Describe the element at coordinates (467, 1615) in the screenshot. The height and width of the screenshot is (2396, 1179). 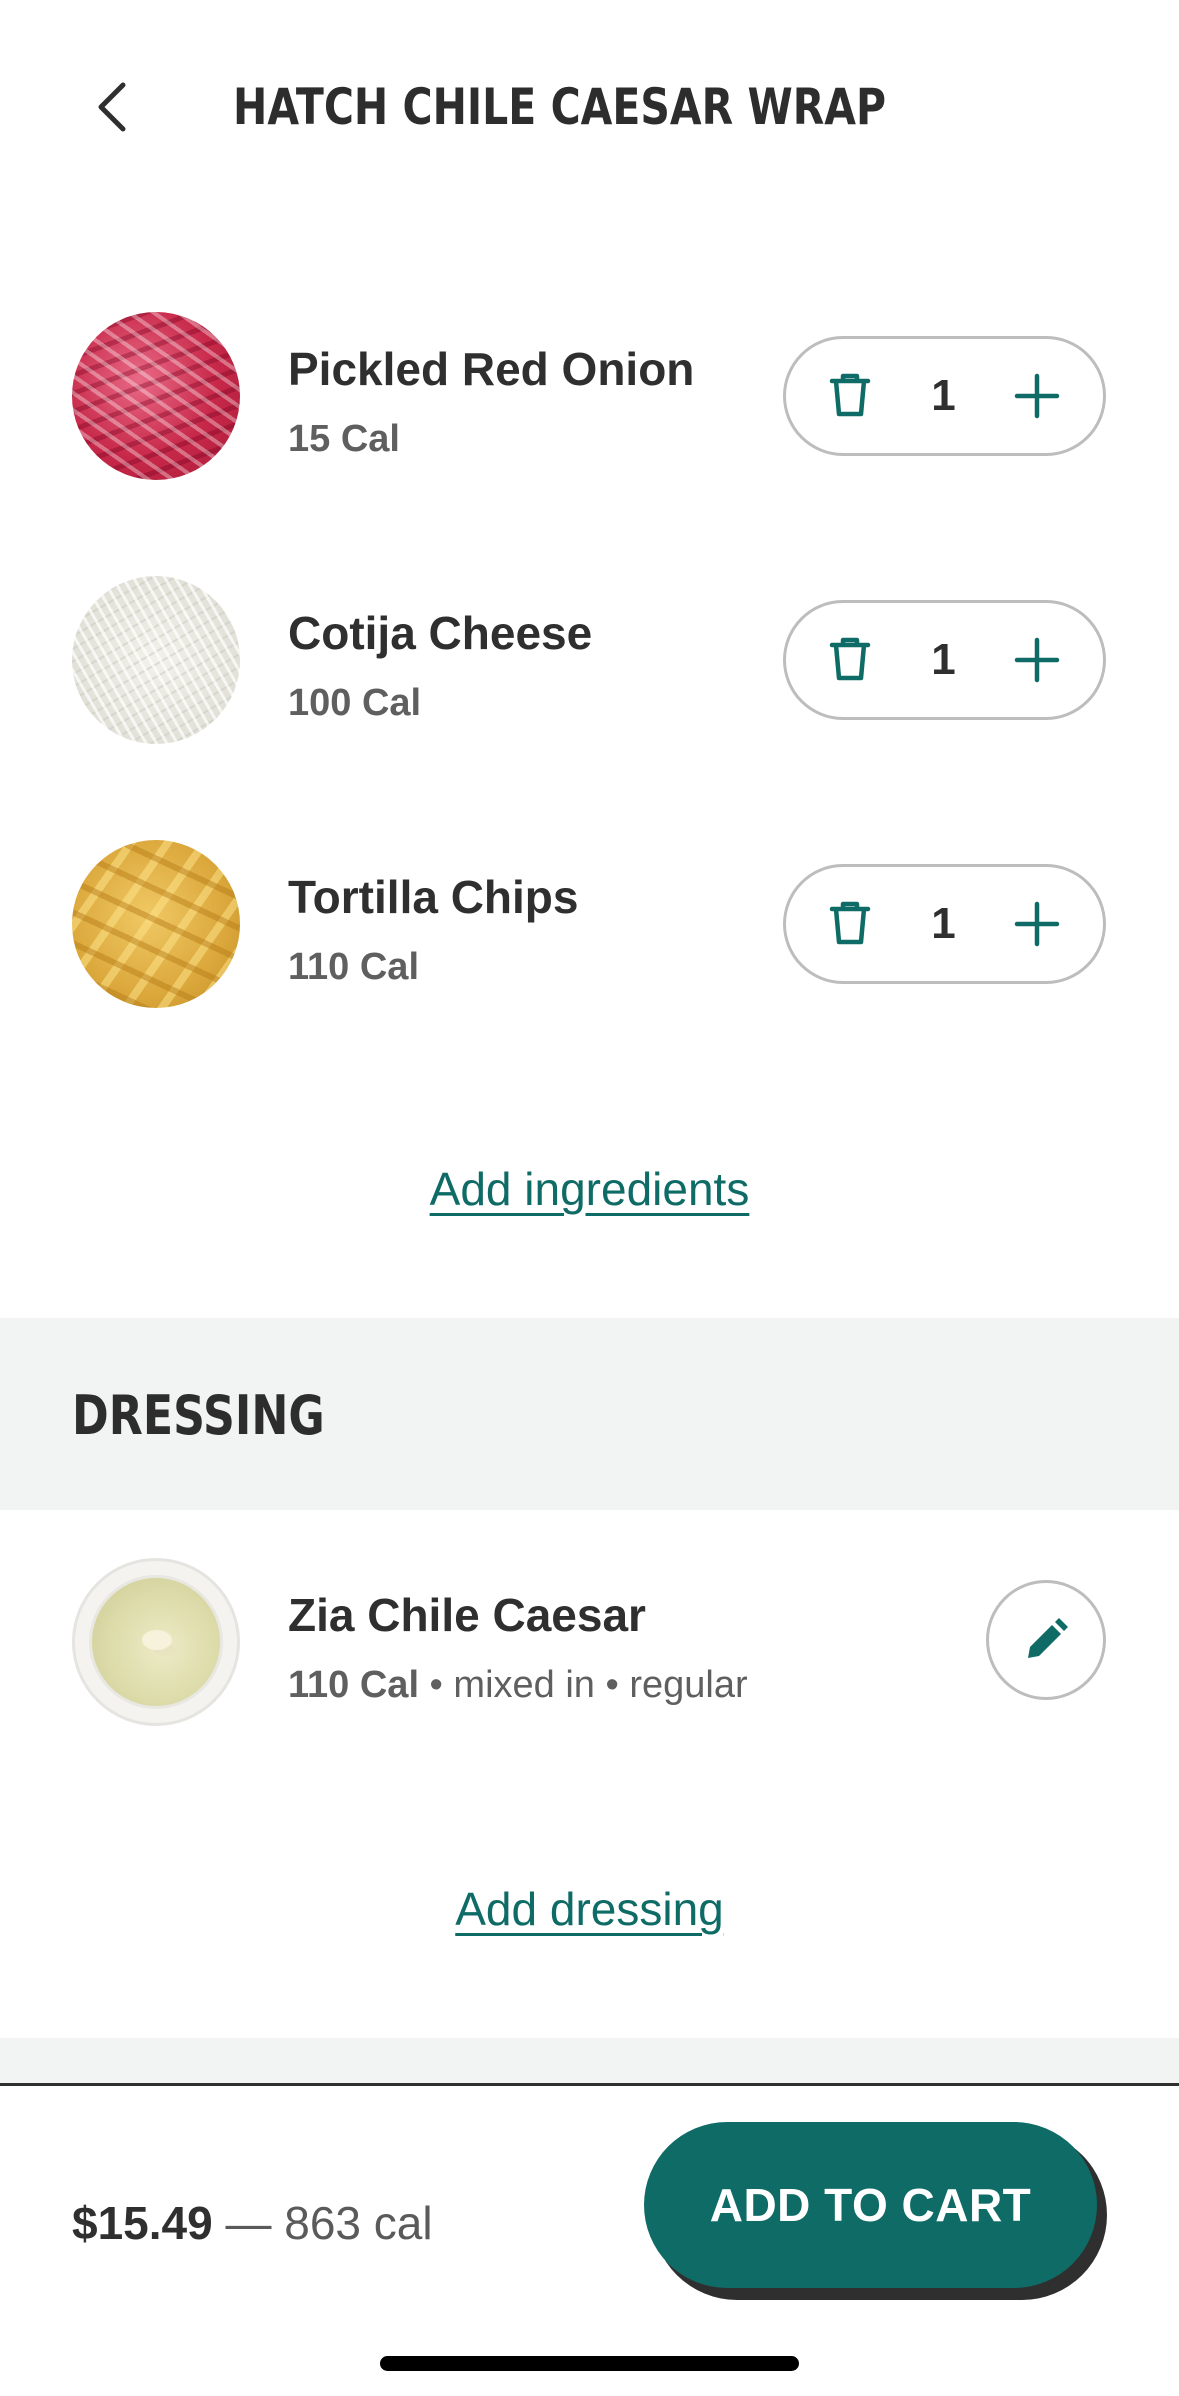
I see `dressing-name: Zia Chile Caesar` at that location.